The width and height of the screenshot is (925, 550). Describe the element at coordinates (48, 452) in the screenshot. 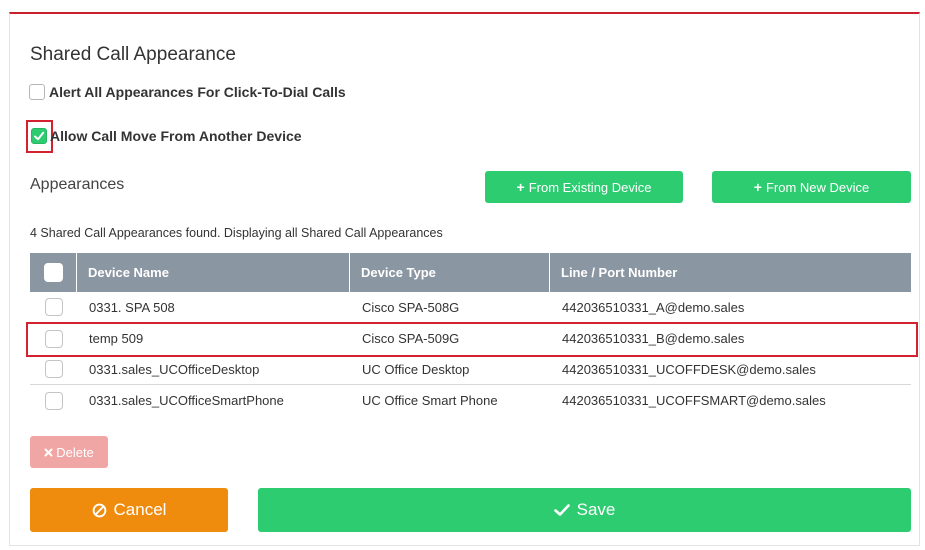

I see `close-icon` at that location.